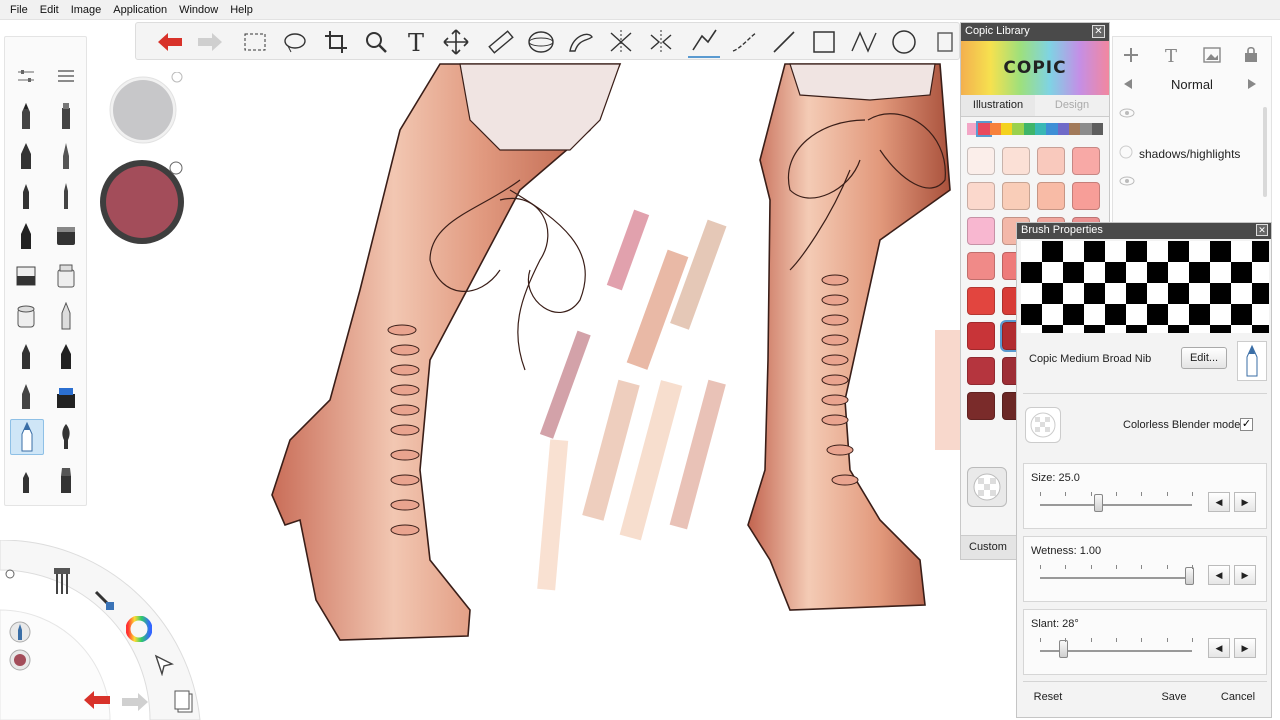  Describe the element at coordinates (1192, 149) in the screenshot. I see `layer-row-shadows: shadows/highlights` at that location.